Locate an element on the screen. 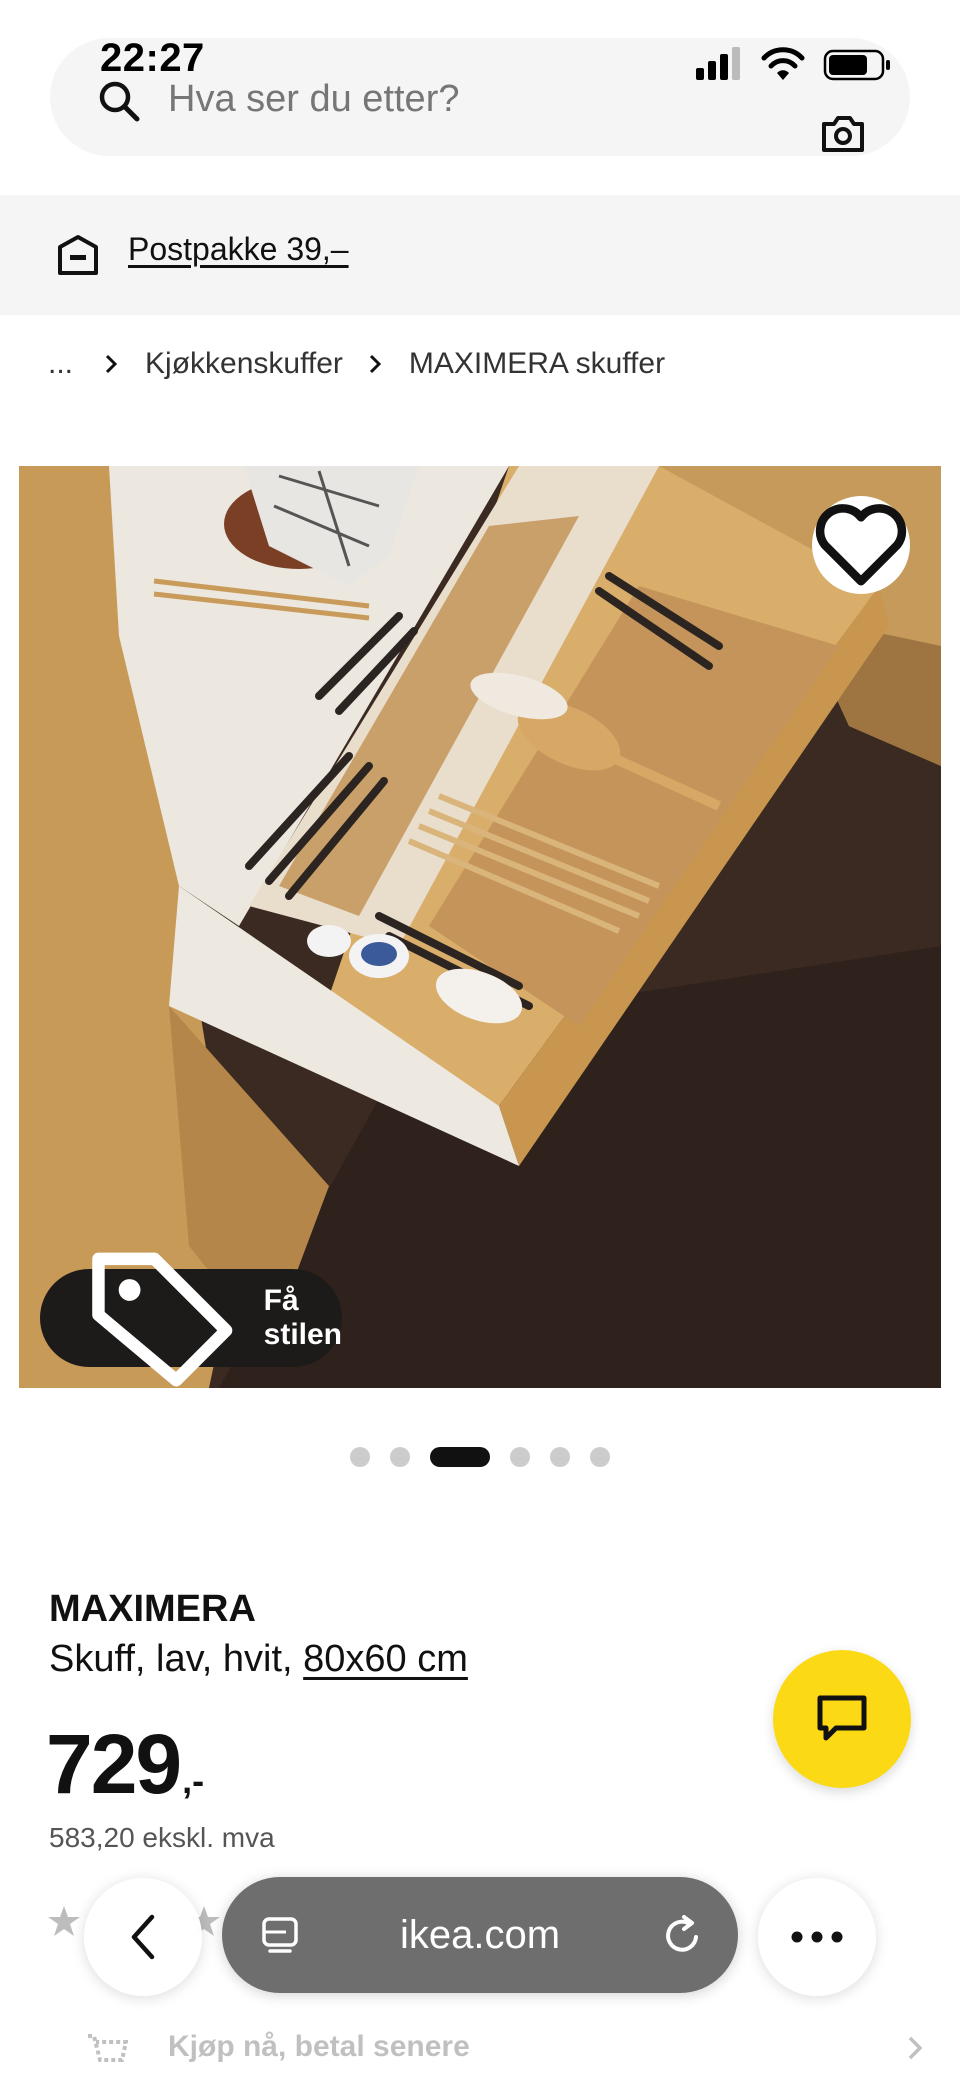 The image size is (960, 2078). package-icon is located at coordinates (78, 255).